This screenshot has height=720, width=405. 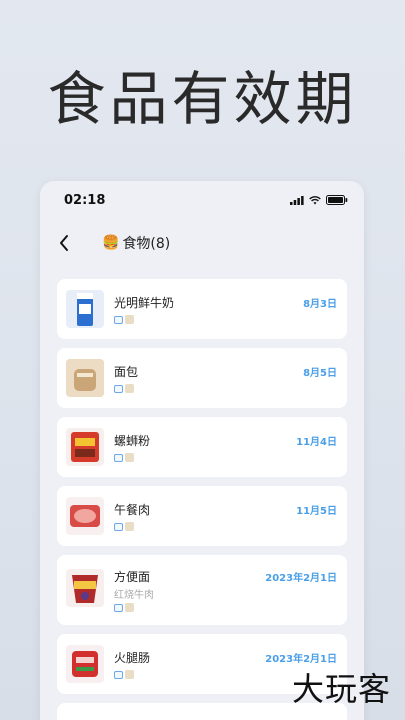 I want to click on food-name: 方便面, so click(x=132, y=577).